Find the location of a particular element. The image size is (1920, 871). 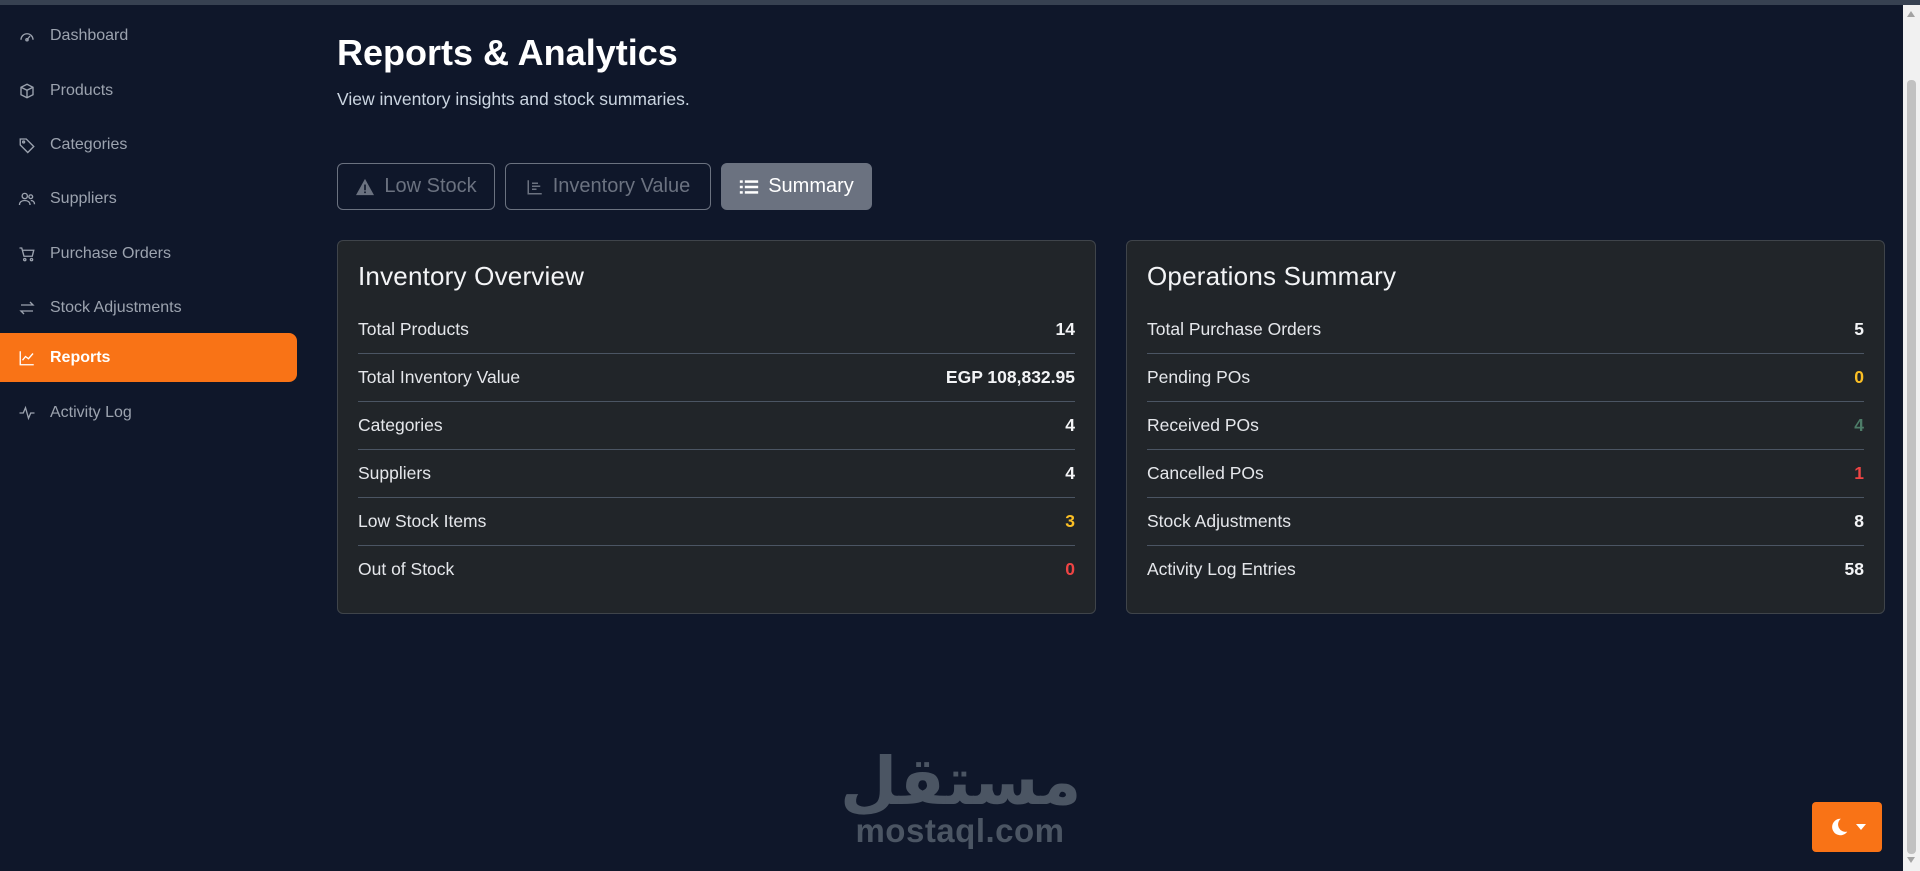

tab-label: Inventory Value is located at coordinates (621, 186).